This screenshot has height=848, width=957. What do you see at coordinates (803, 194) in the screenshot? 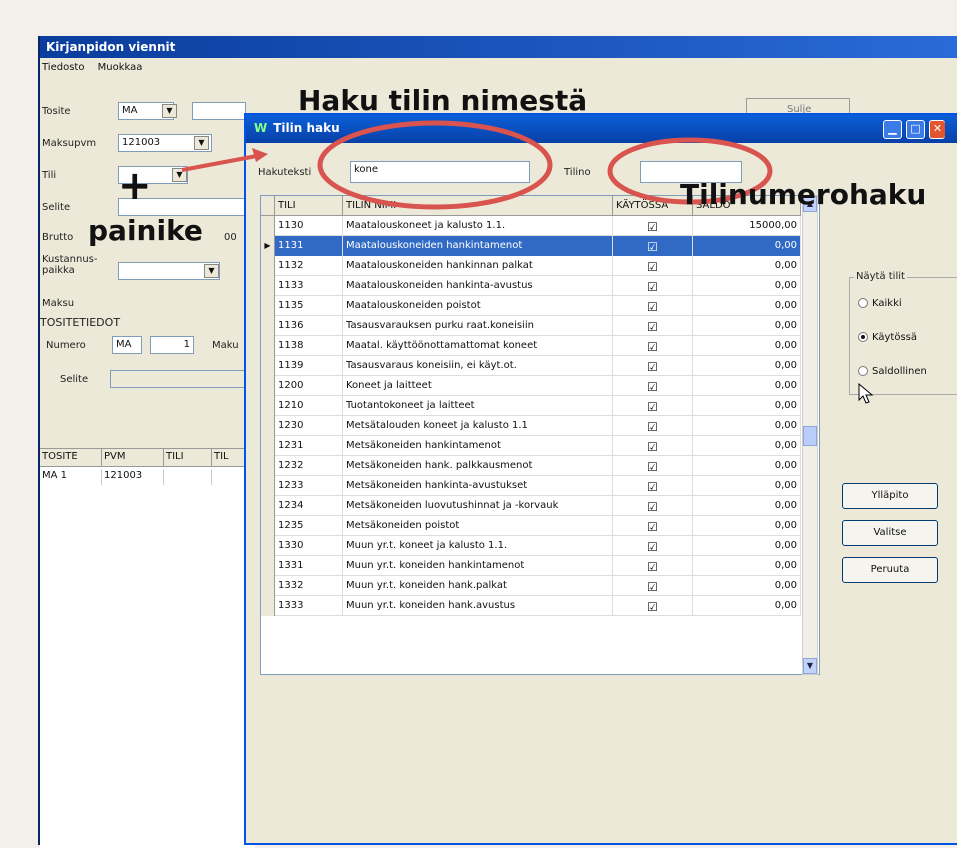
I see `annotation-tilinumerohaku: Tilinumerohaku` at bounding box center [803, 194].